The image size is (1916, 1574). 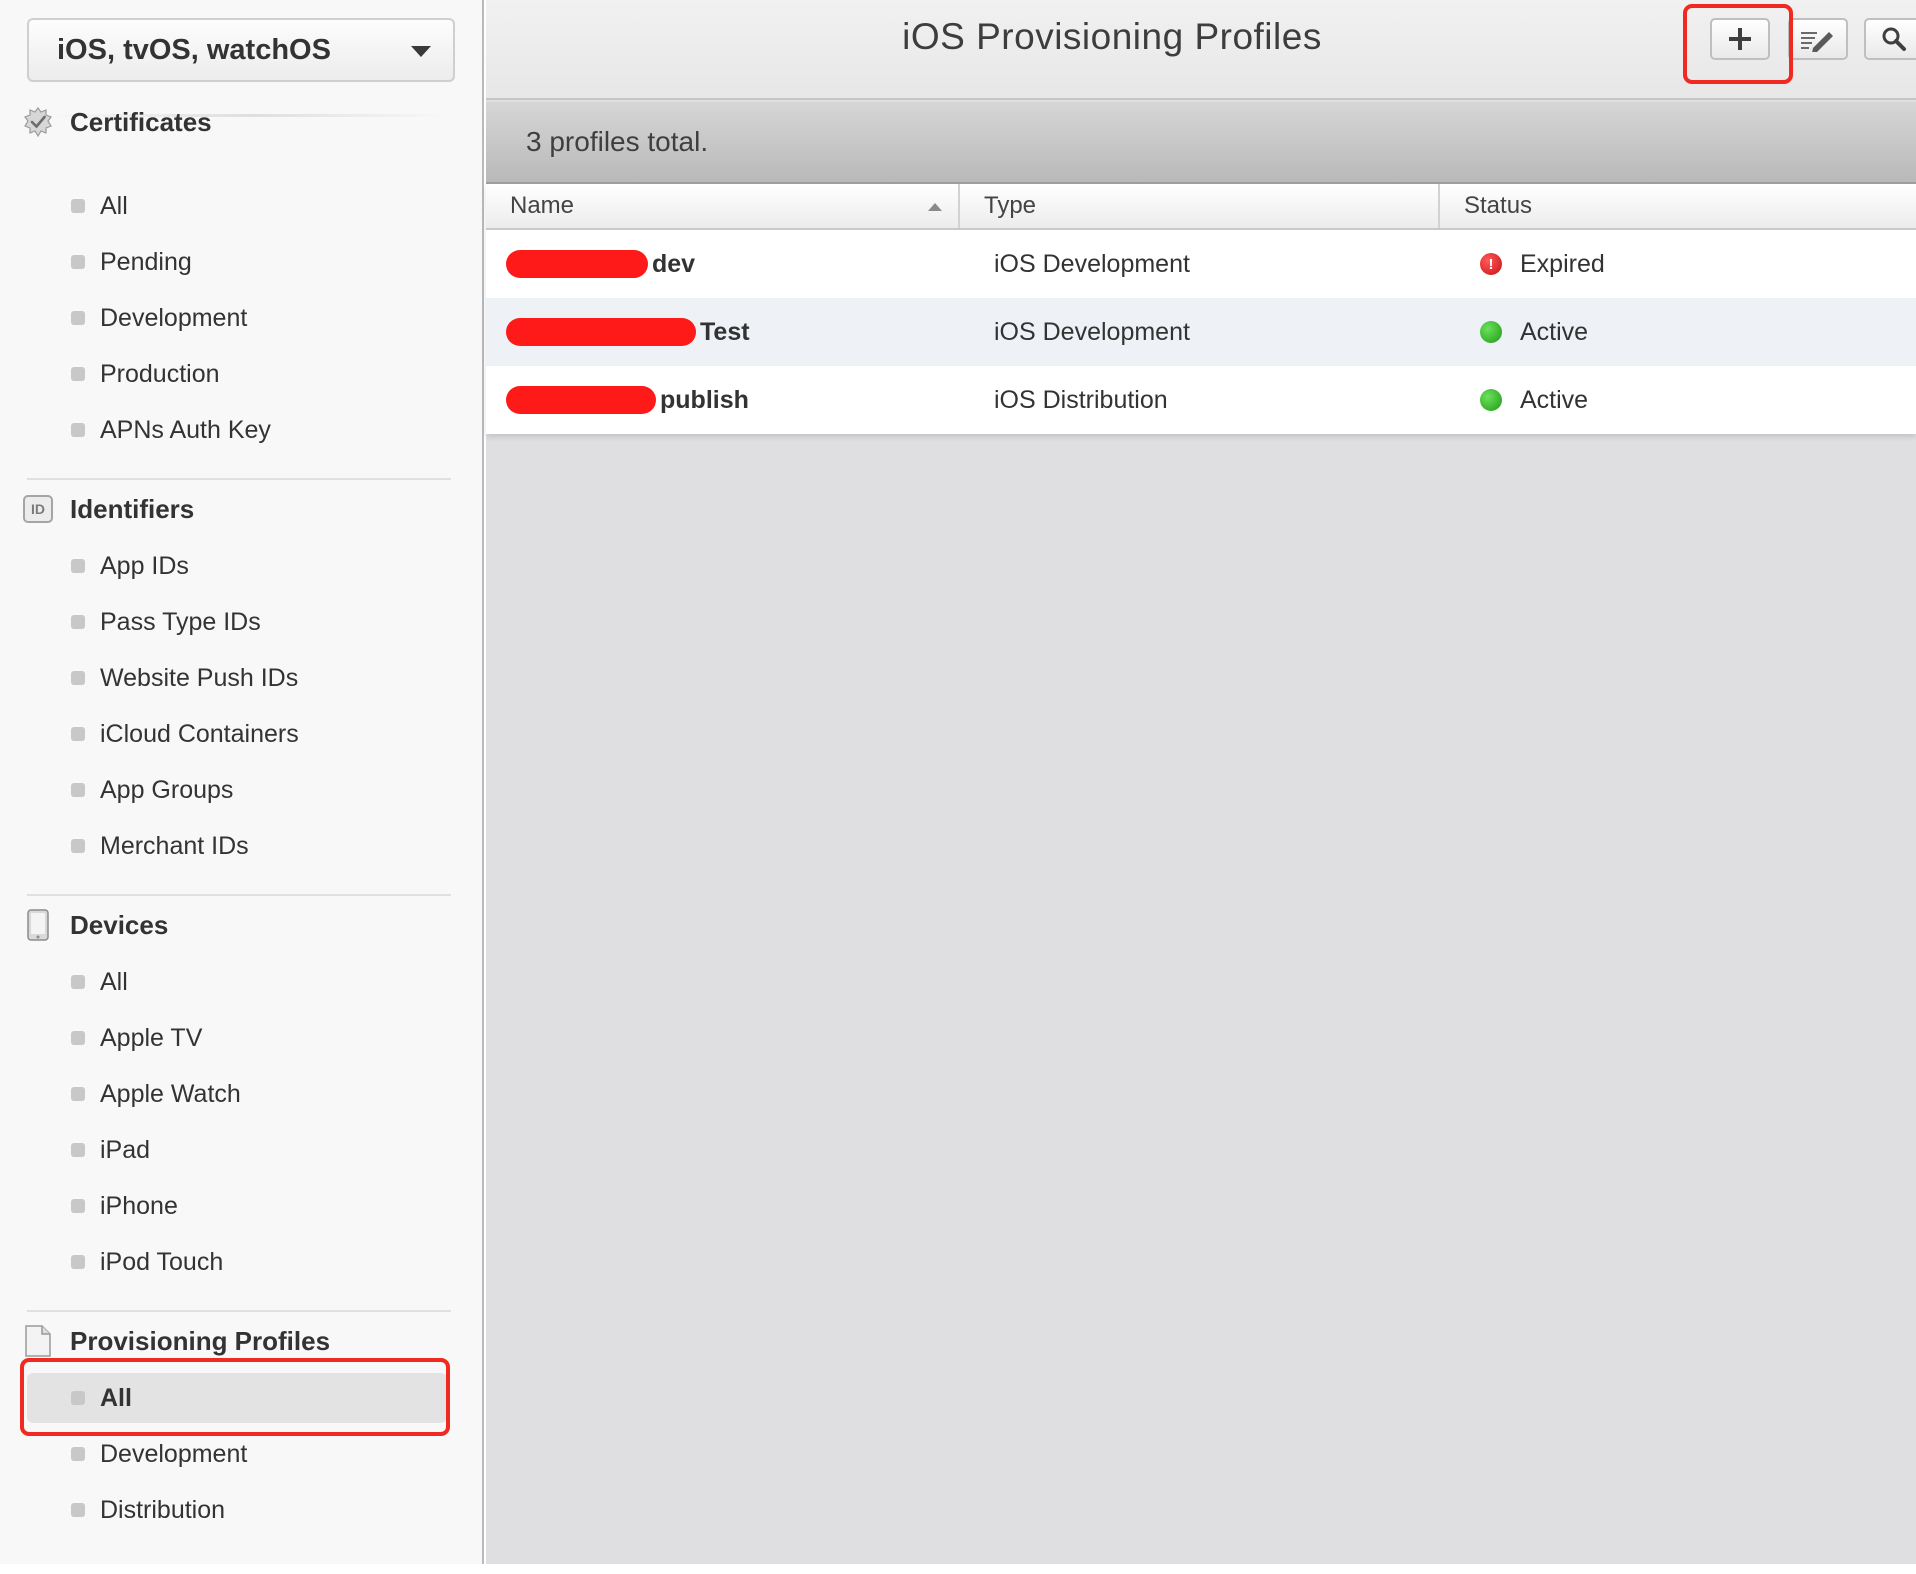 What do you see at coordinates (139, 1205) in the screenshot?
I see `sidebar-item-label: iPhone` at bounding box center [139, 1205].